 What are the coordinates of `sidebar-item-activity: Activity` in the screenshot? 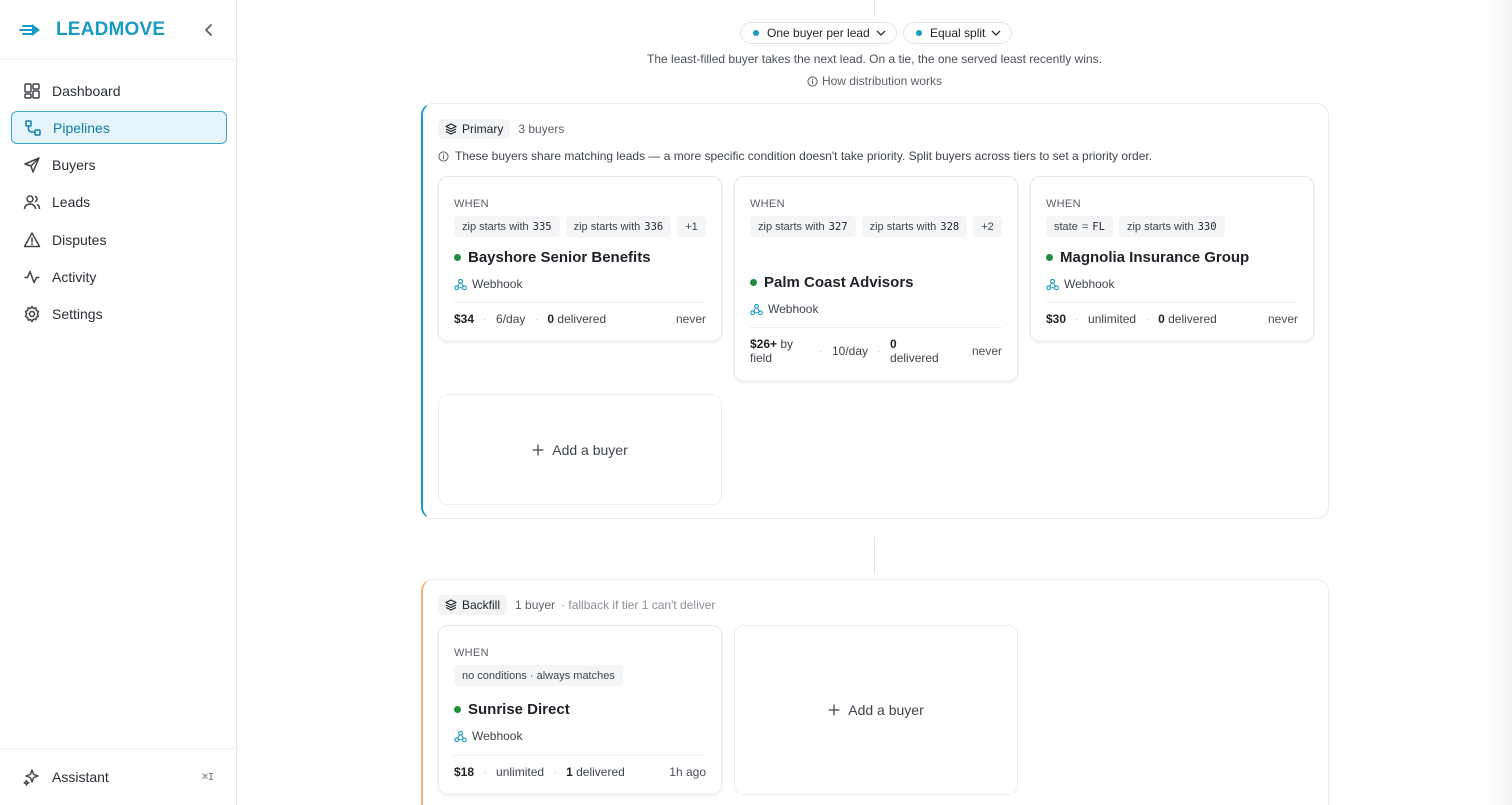 It's located at (119, 276).